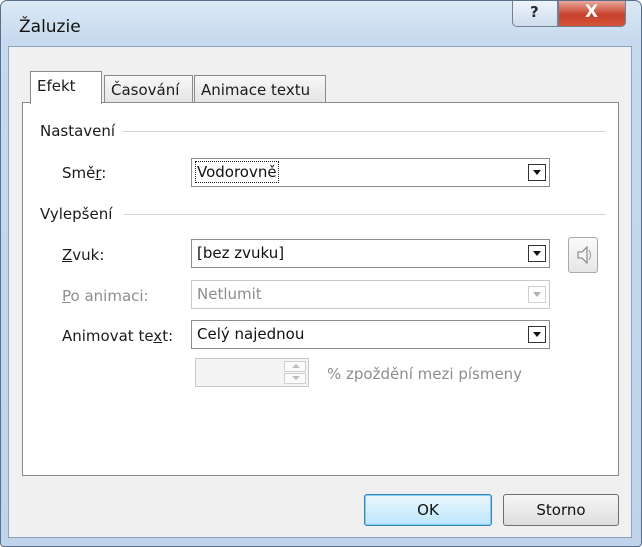 Image resolution: width=642 pixels, height=547 pixels. What do you see at coordinates (118, 336) in the screenshot?
I see `animate-text-label: Animovat text:` at bounding box center [118, 336].